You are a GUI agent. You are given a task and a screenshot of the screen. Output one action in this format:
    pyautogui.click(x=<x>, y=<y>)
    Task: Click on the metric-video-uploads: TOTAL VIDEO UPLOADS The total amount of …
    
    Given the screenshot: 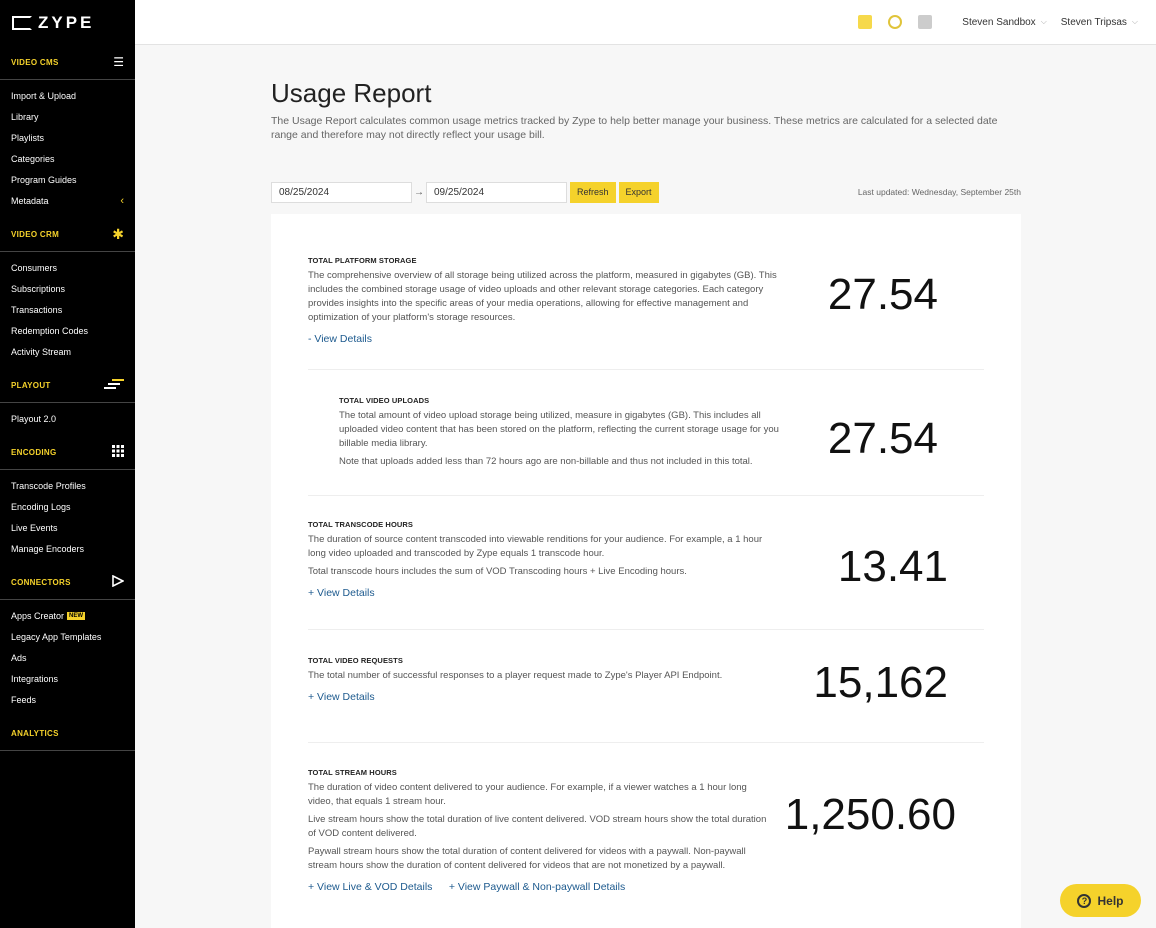 What is the action you would take?
    pyautogui.click(x=646, y=446)
    